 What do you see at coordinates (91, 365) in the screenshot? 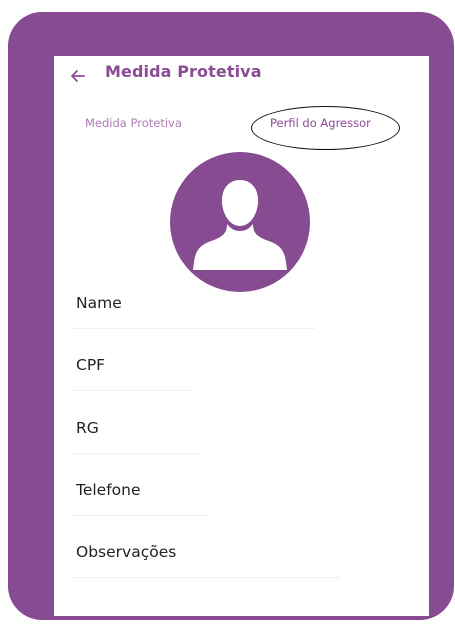
I see `cpf-label: CPF` at bounding box center [91, 365].